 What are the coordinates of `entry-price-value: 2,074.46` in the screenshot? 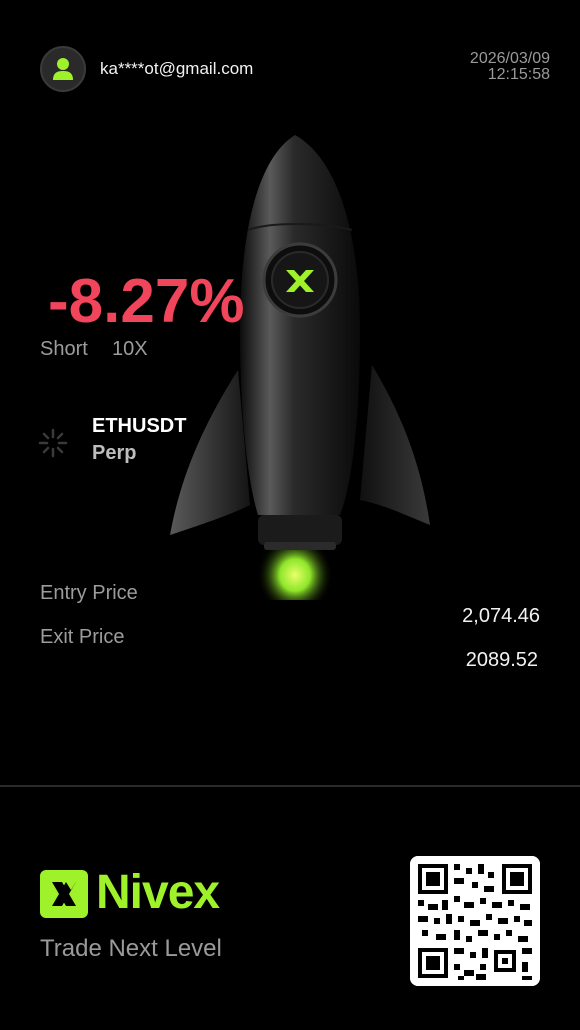 It's located at (501, 616).